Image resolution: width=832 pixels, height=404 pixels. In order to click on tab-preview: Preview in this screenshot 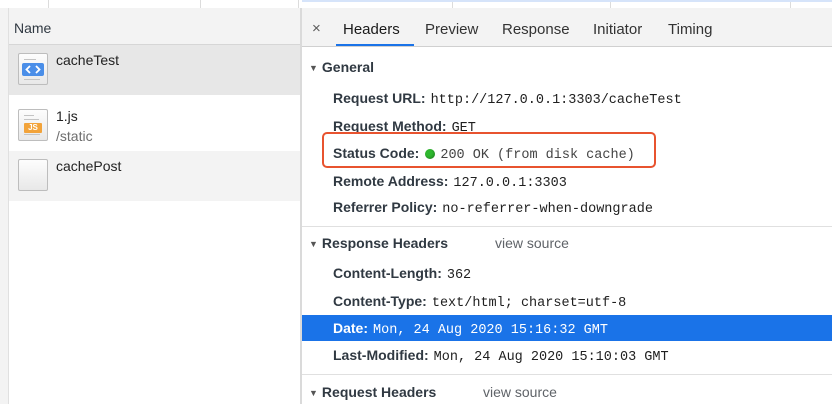, I will do `click(451, 29)`.